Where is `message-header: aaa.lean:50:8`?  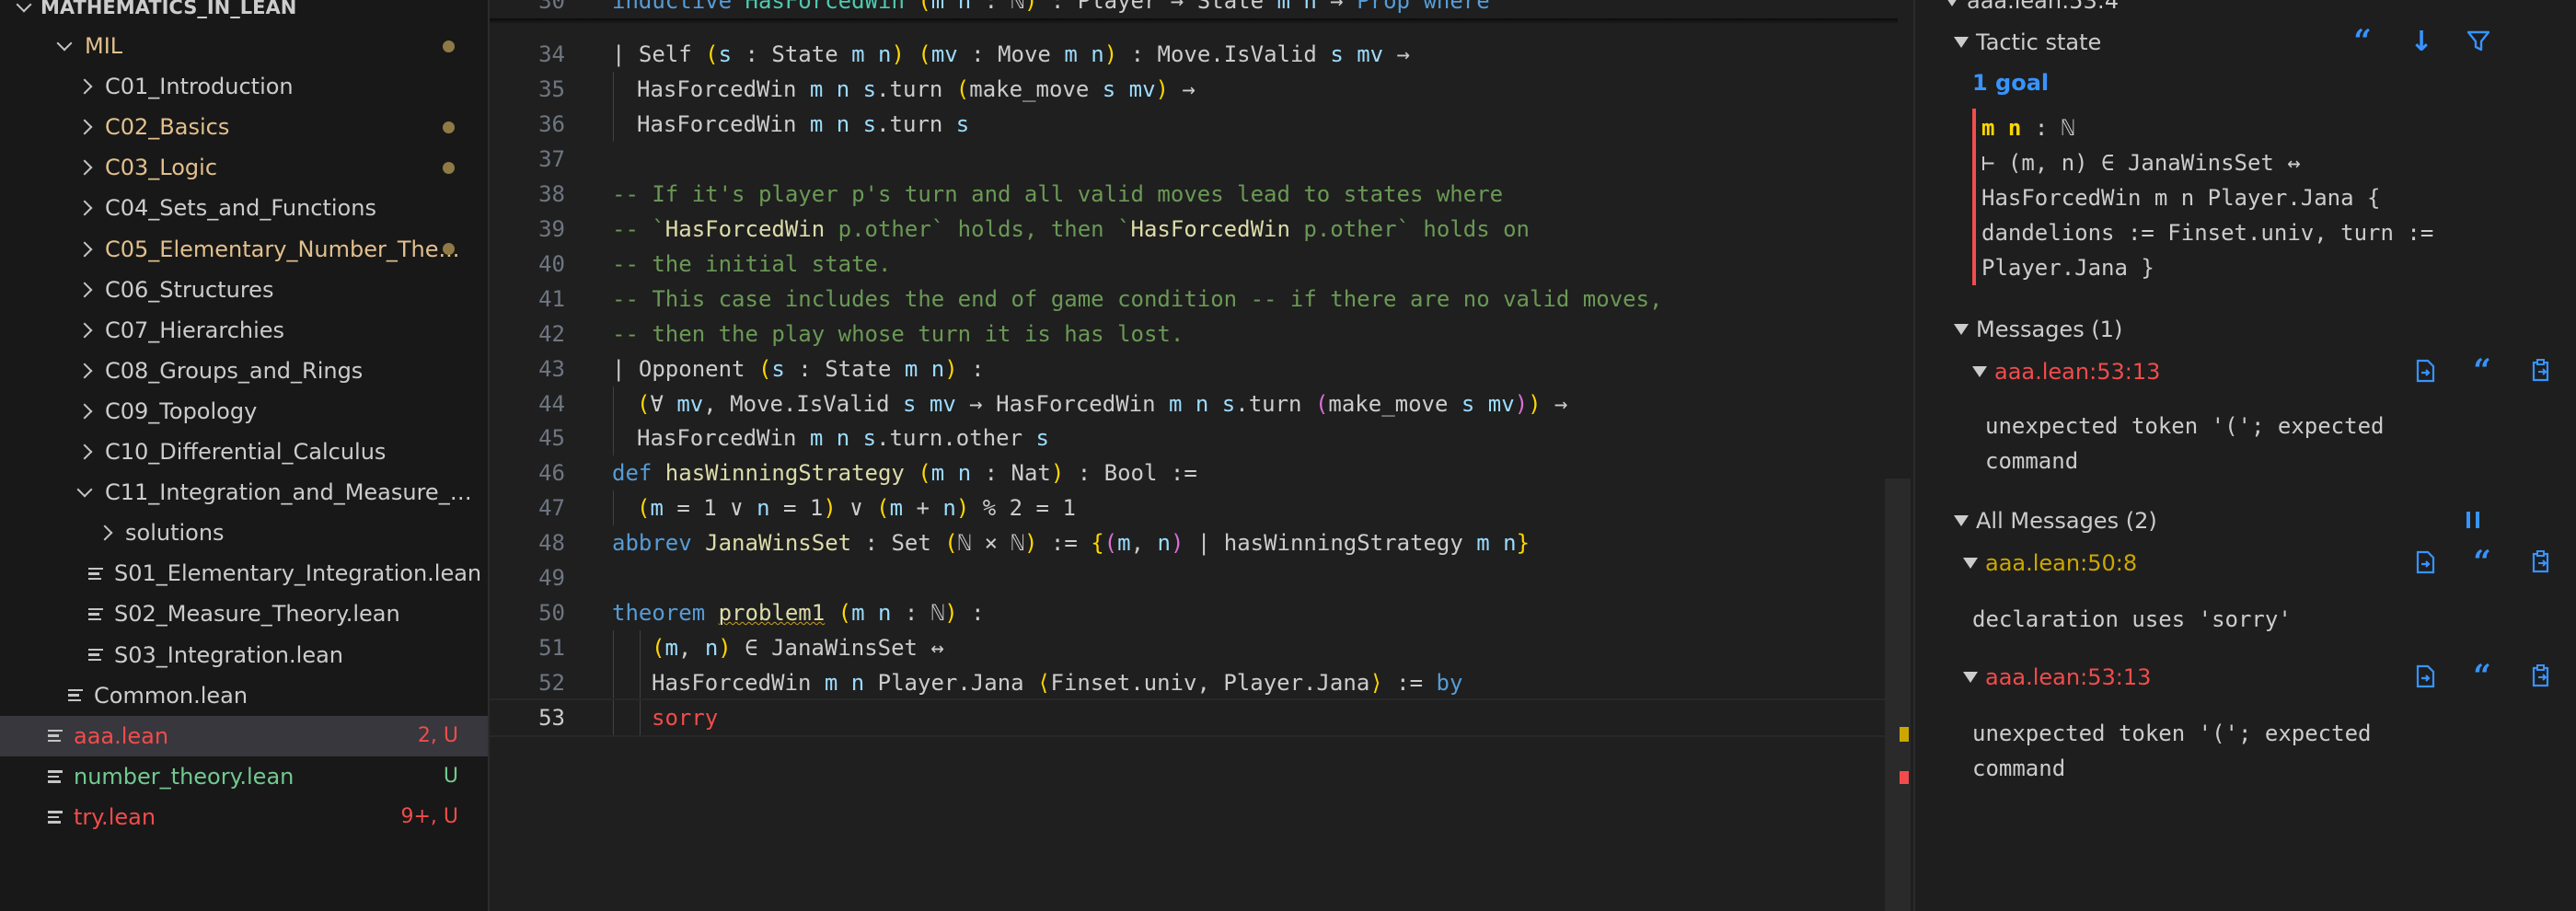 message-header: aaa.lean:50:8 is located at coordinates (2050, 563).